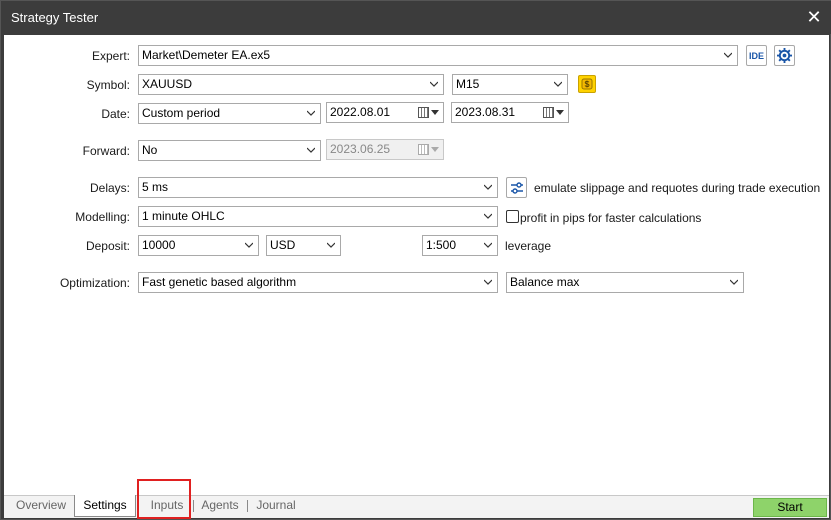  I want to click on date-period-select: Custom period, so click(229, 113).